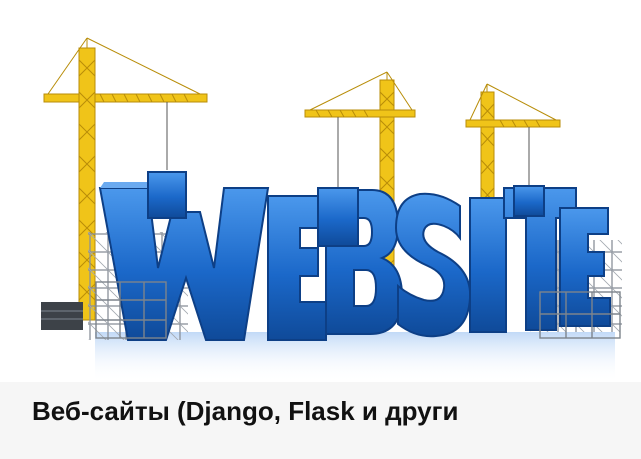  What do you see at coordinates (433, 265) in the screenshot?
I see `letter-s` at bounding box center [433, 265].